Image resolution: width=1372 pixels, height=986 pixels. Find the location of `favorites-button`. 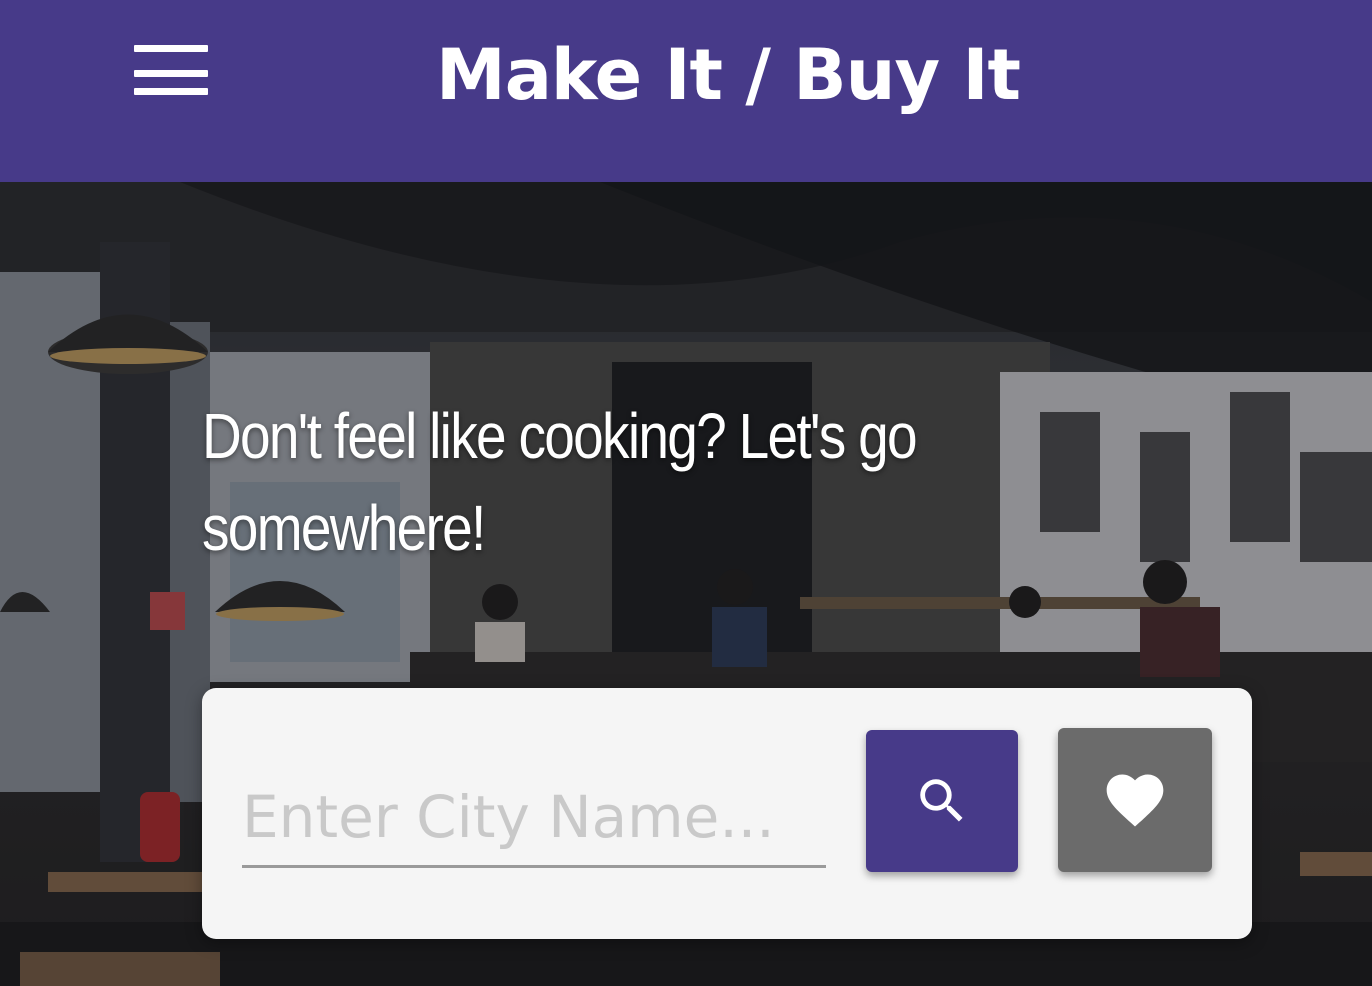

favorites-button is located at coordinates (1135, 800).